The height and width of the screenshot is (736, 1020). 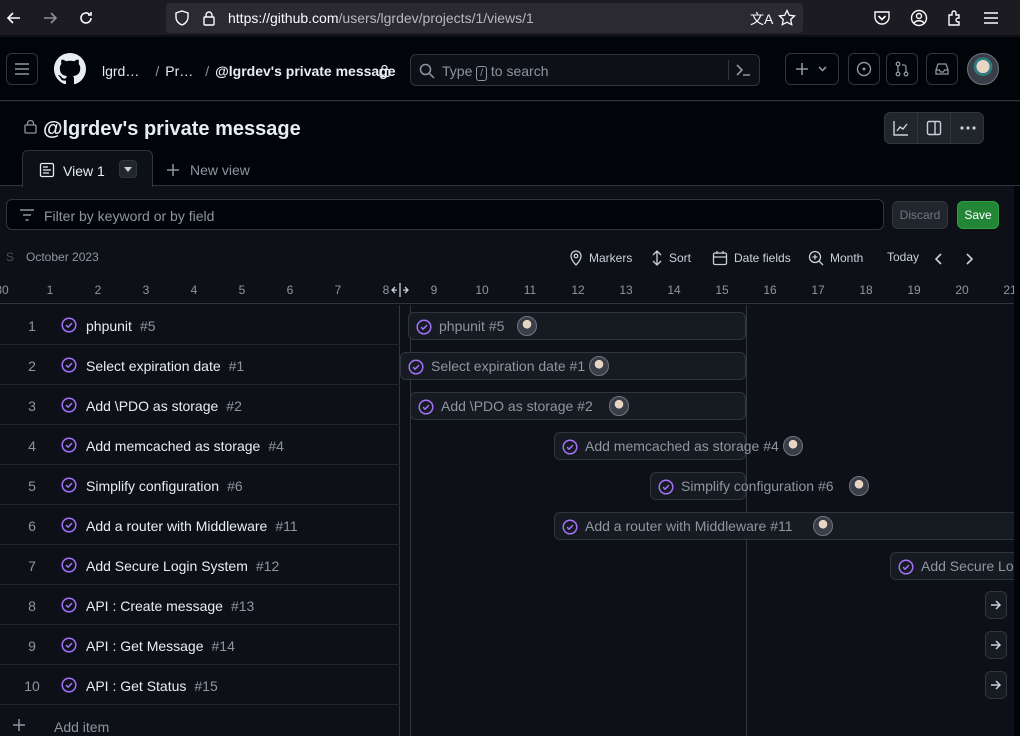 What do you see at coordinates (955, 566) in the screenshot?
I see `timeline-bar: Add Secure Log` at bounding box center [955, 566].